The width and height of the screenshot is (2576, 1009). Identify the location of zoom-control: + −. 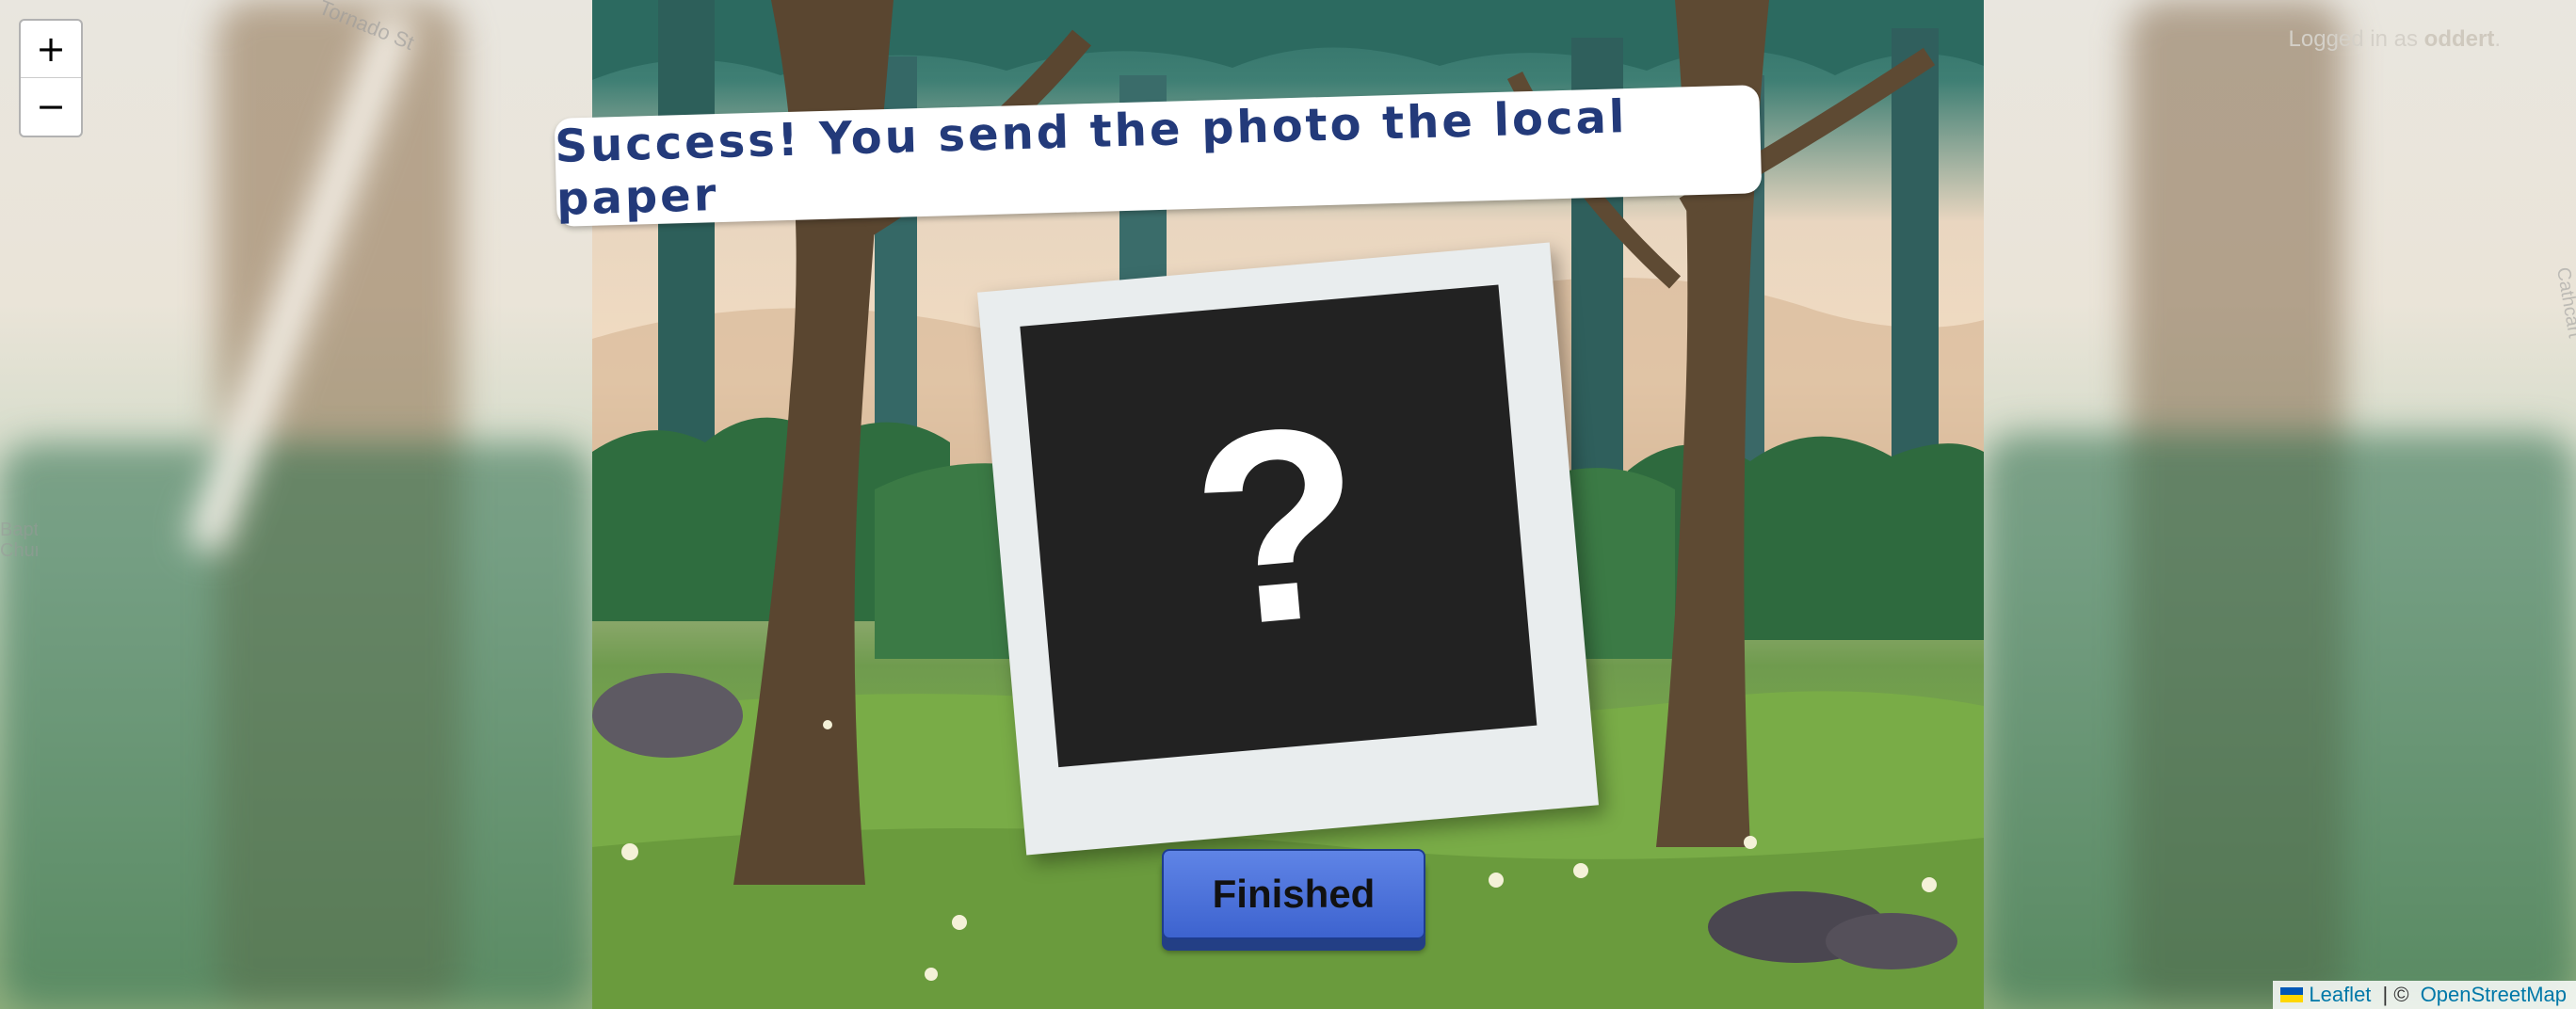
(51, 78).